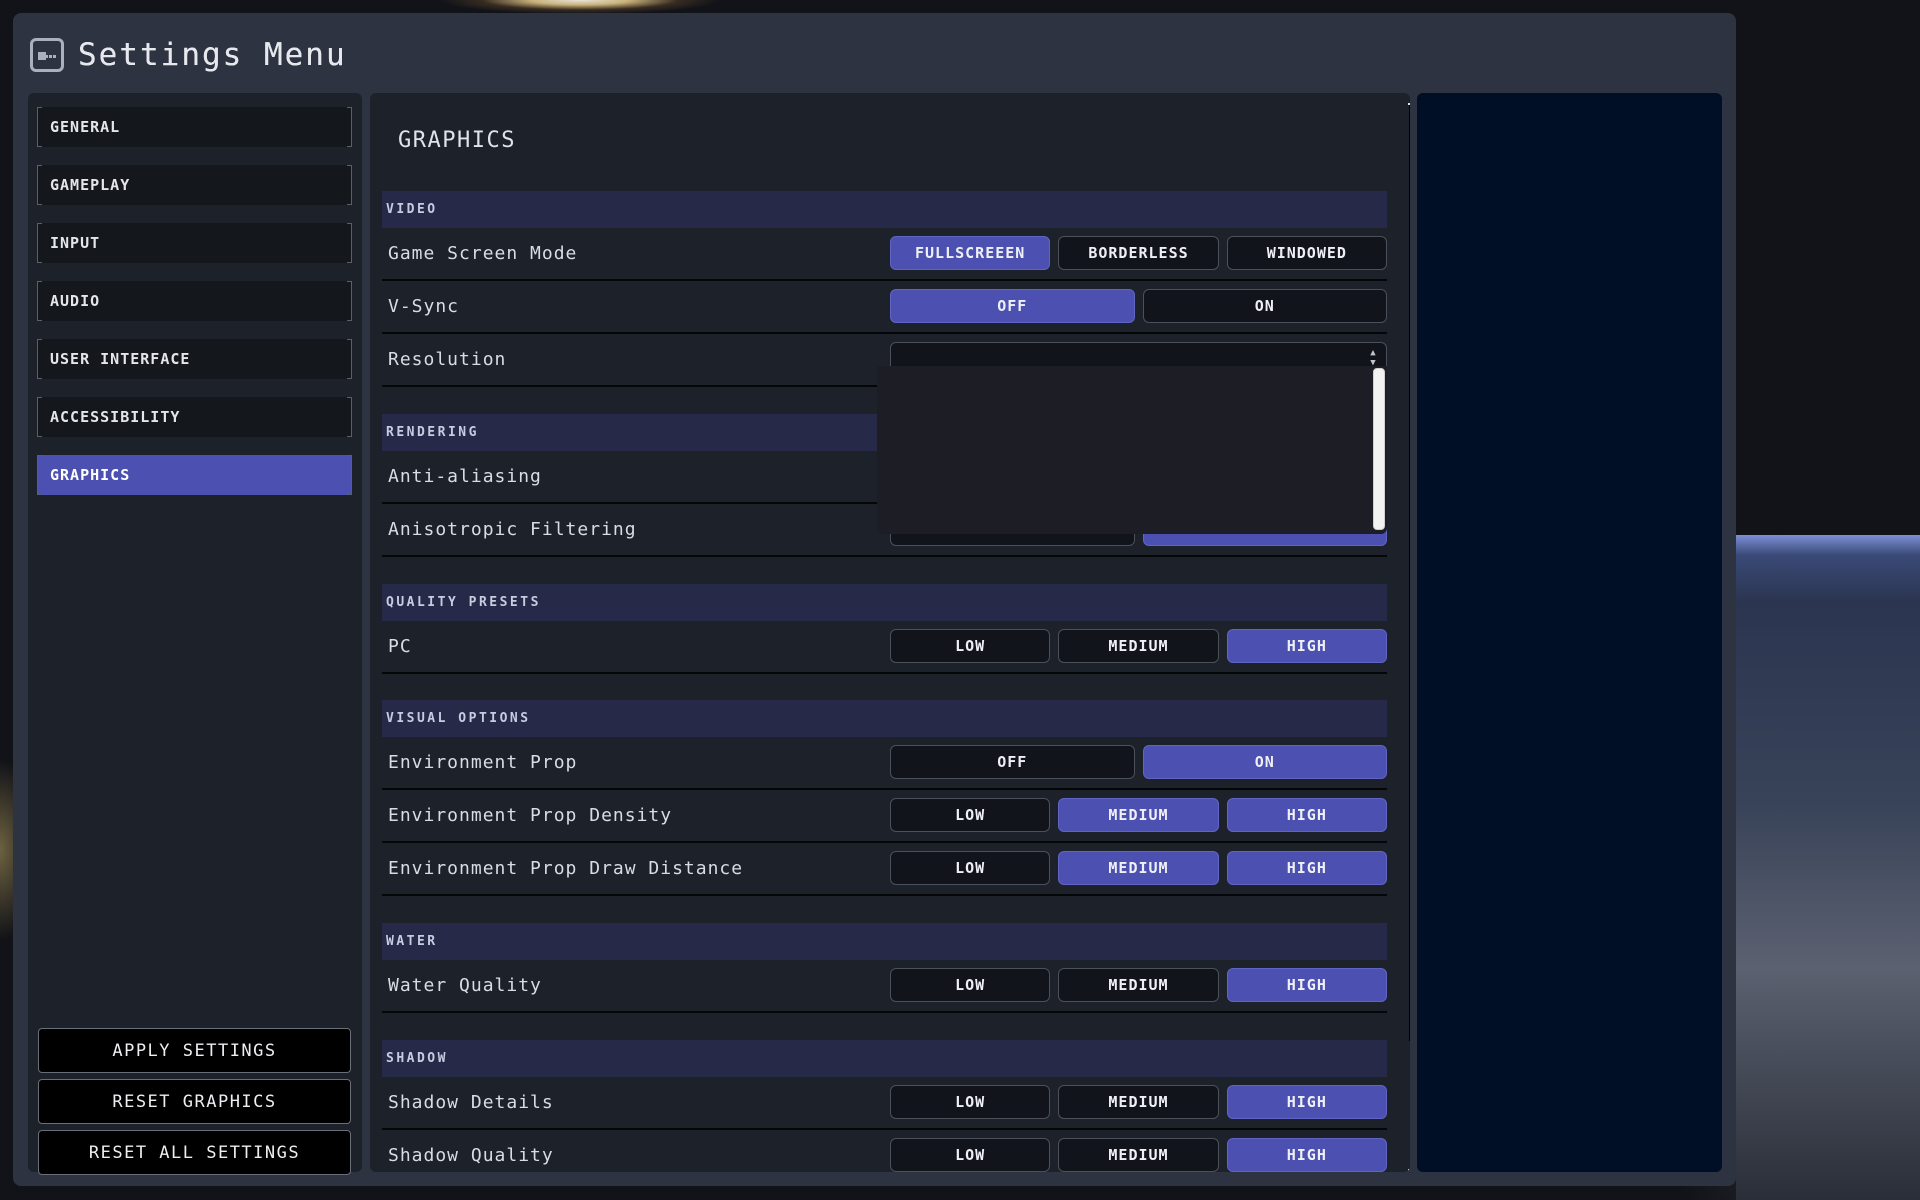 This screenshot has width=1920, height=1200. I want to click on sidebar-item-user-interface: USER INTERFACE, so click(194, 359).